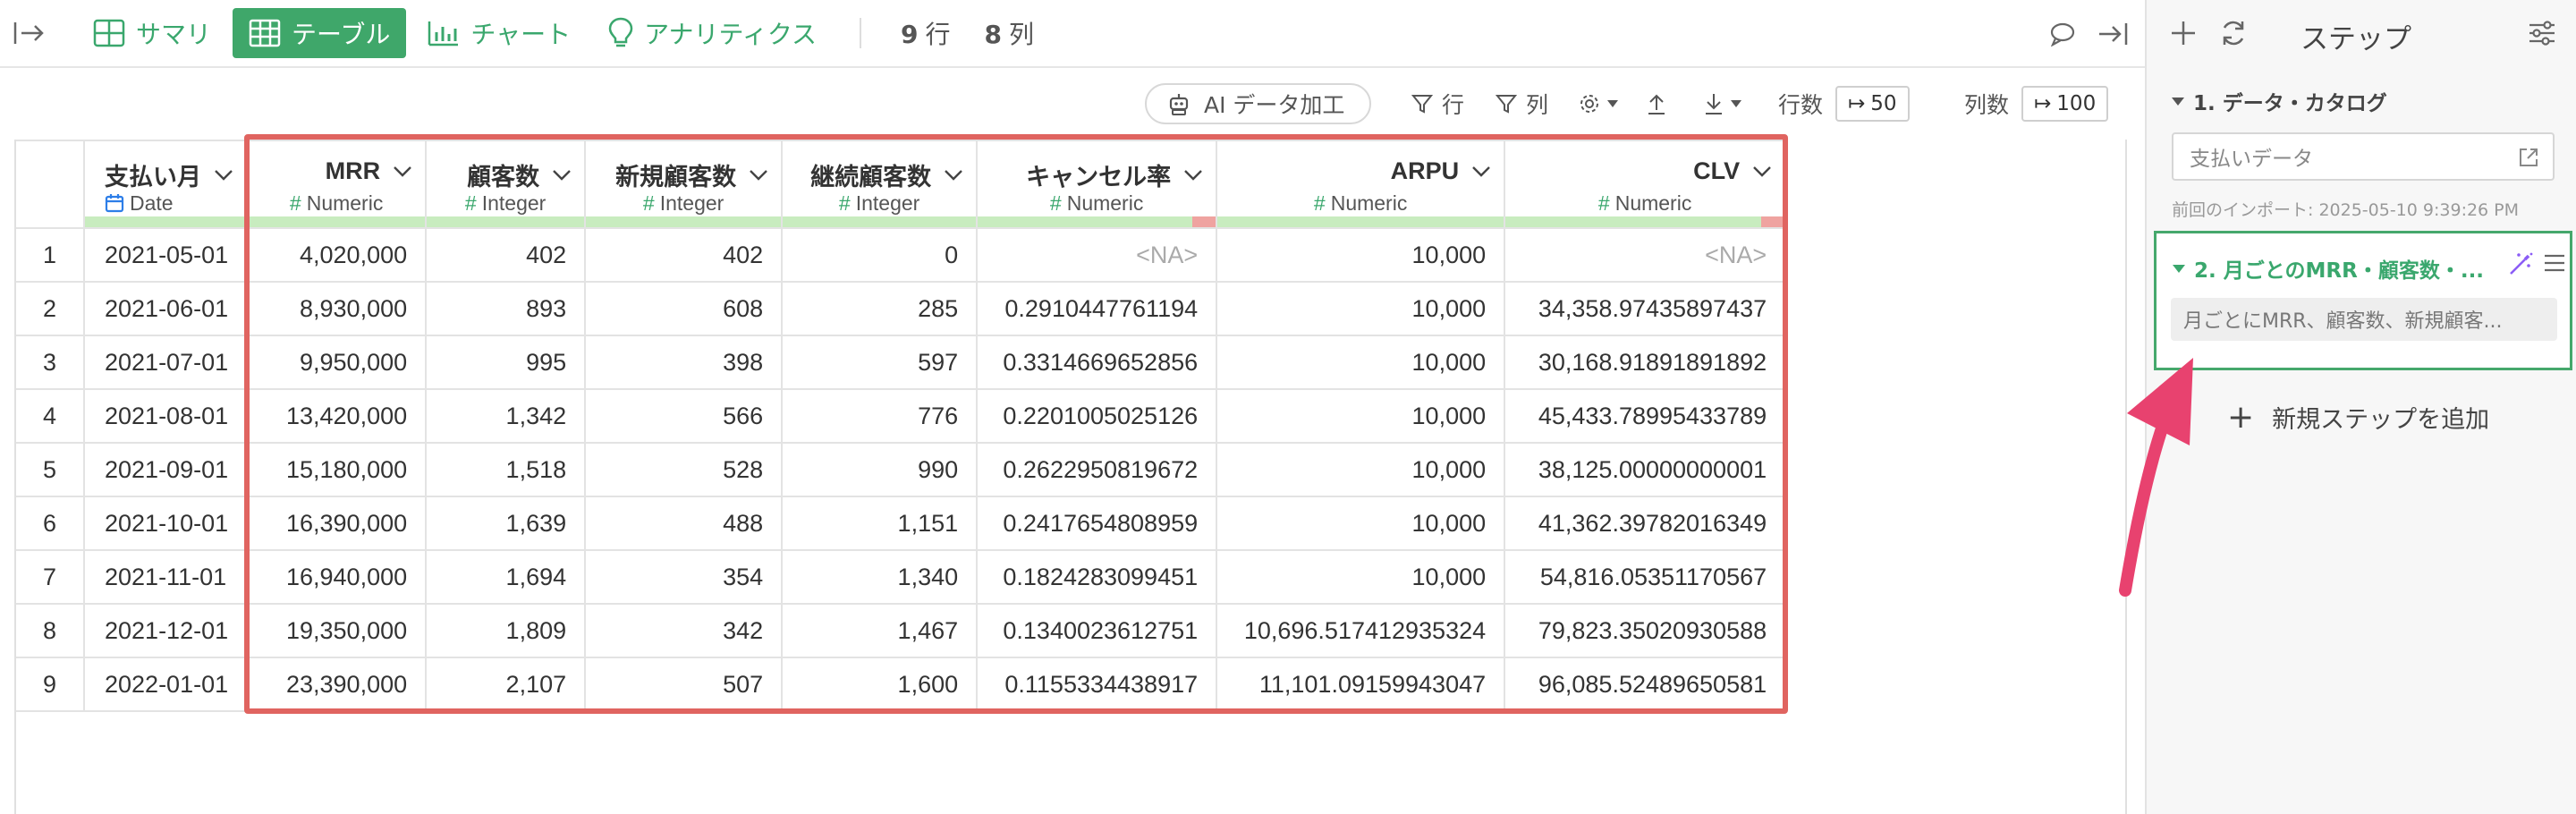  I want to click on rows-limit-input: ↦ 50, so click(1872, 104).